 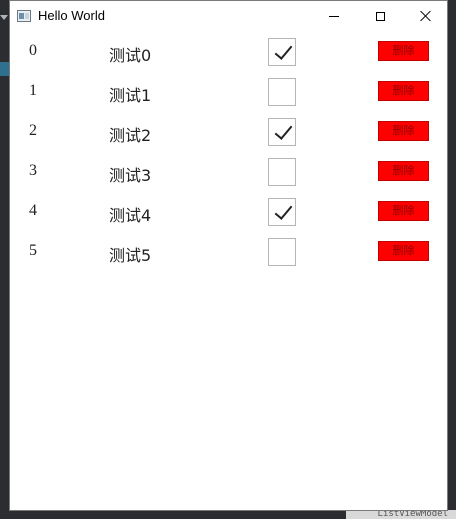 I want to click on minimize-icon, so click(x=334, y=16).